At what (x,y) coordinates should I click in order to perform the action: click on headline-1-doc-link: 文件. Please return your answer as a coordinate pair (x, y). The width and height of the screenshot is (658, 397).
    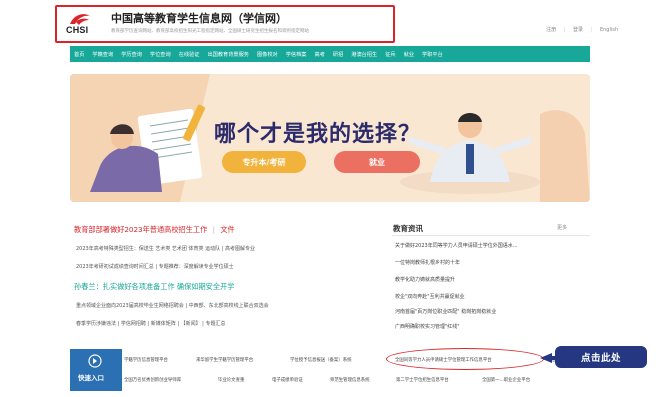
    Looking at the image, I should click on (227, 229).